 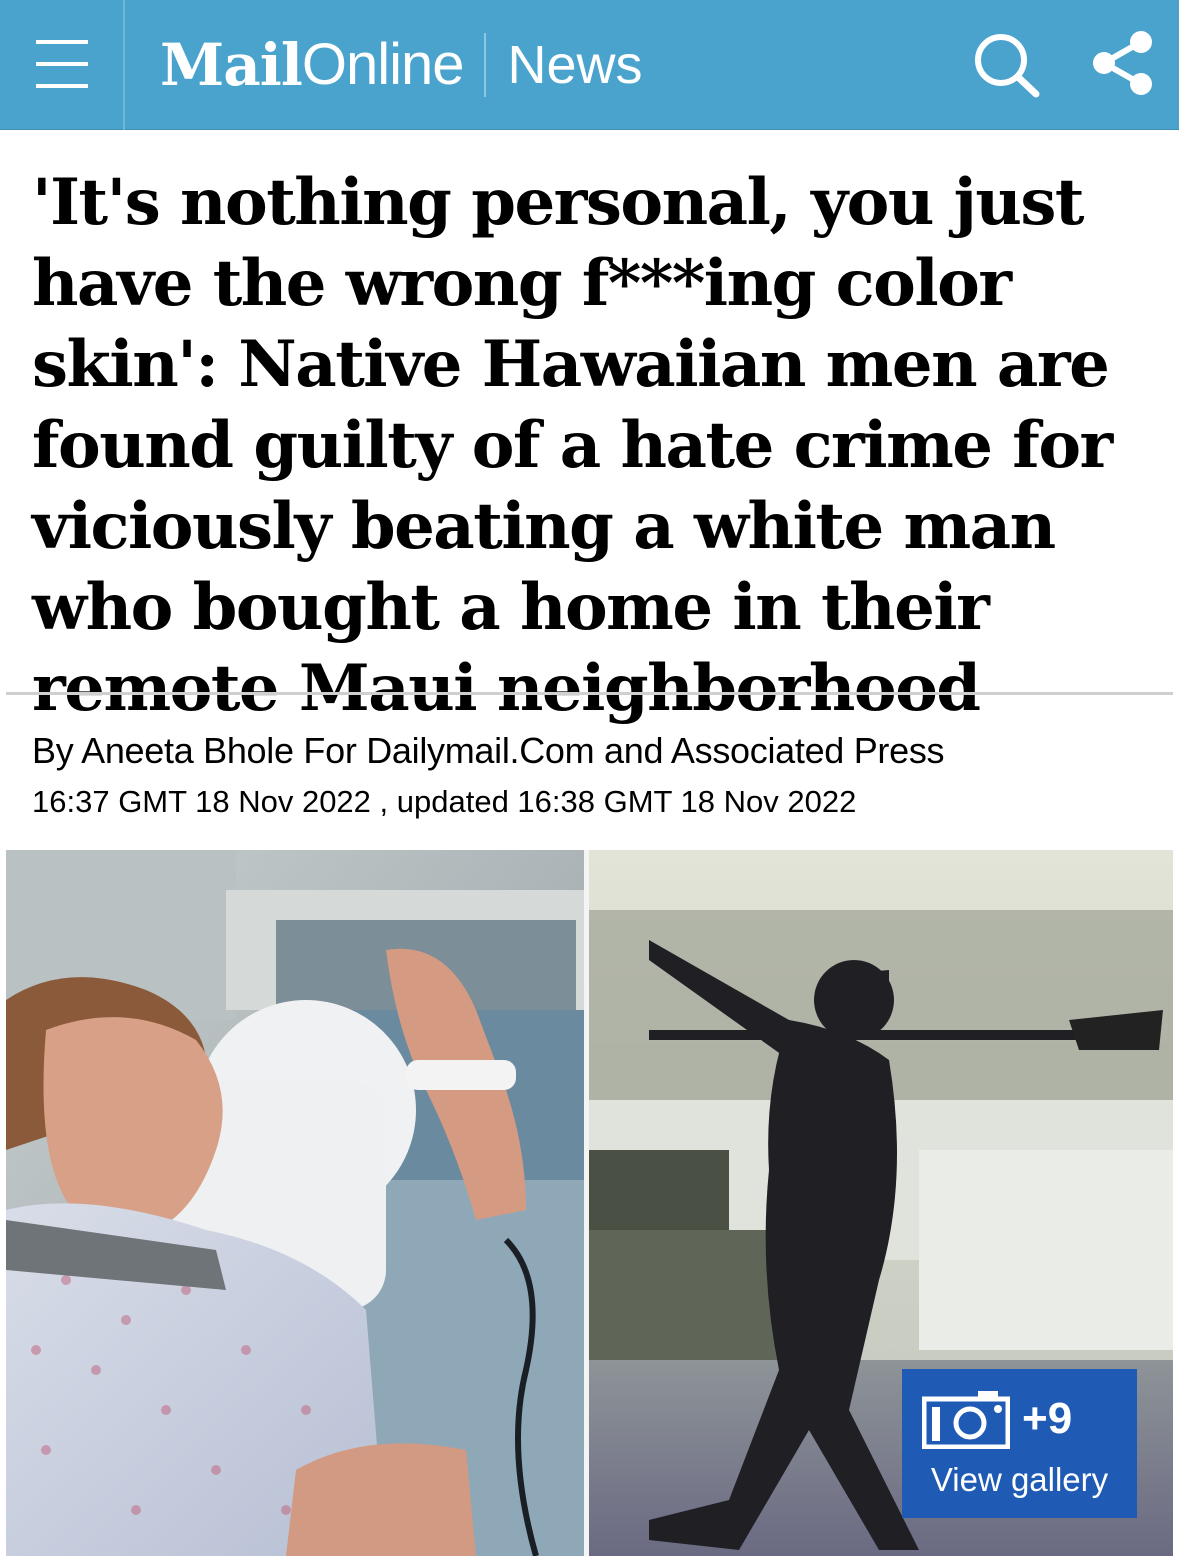 I want to click on hamburger-icon, so click(x=61, y=65).